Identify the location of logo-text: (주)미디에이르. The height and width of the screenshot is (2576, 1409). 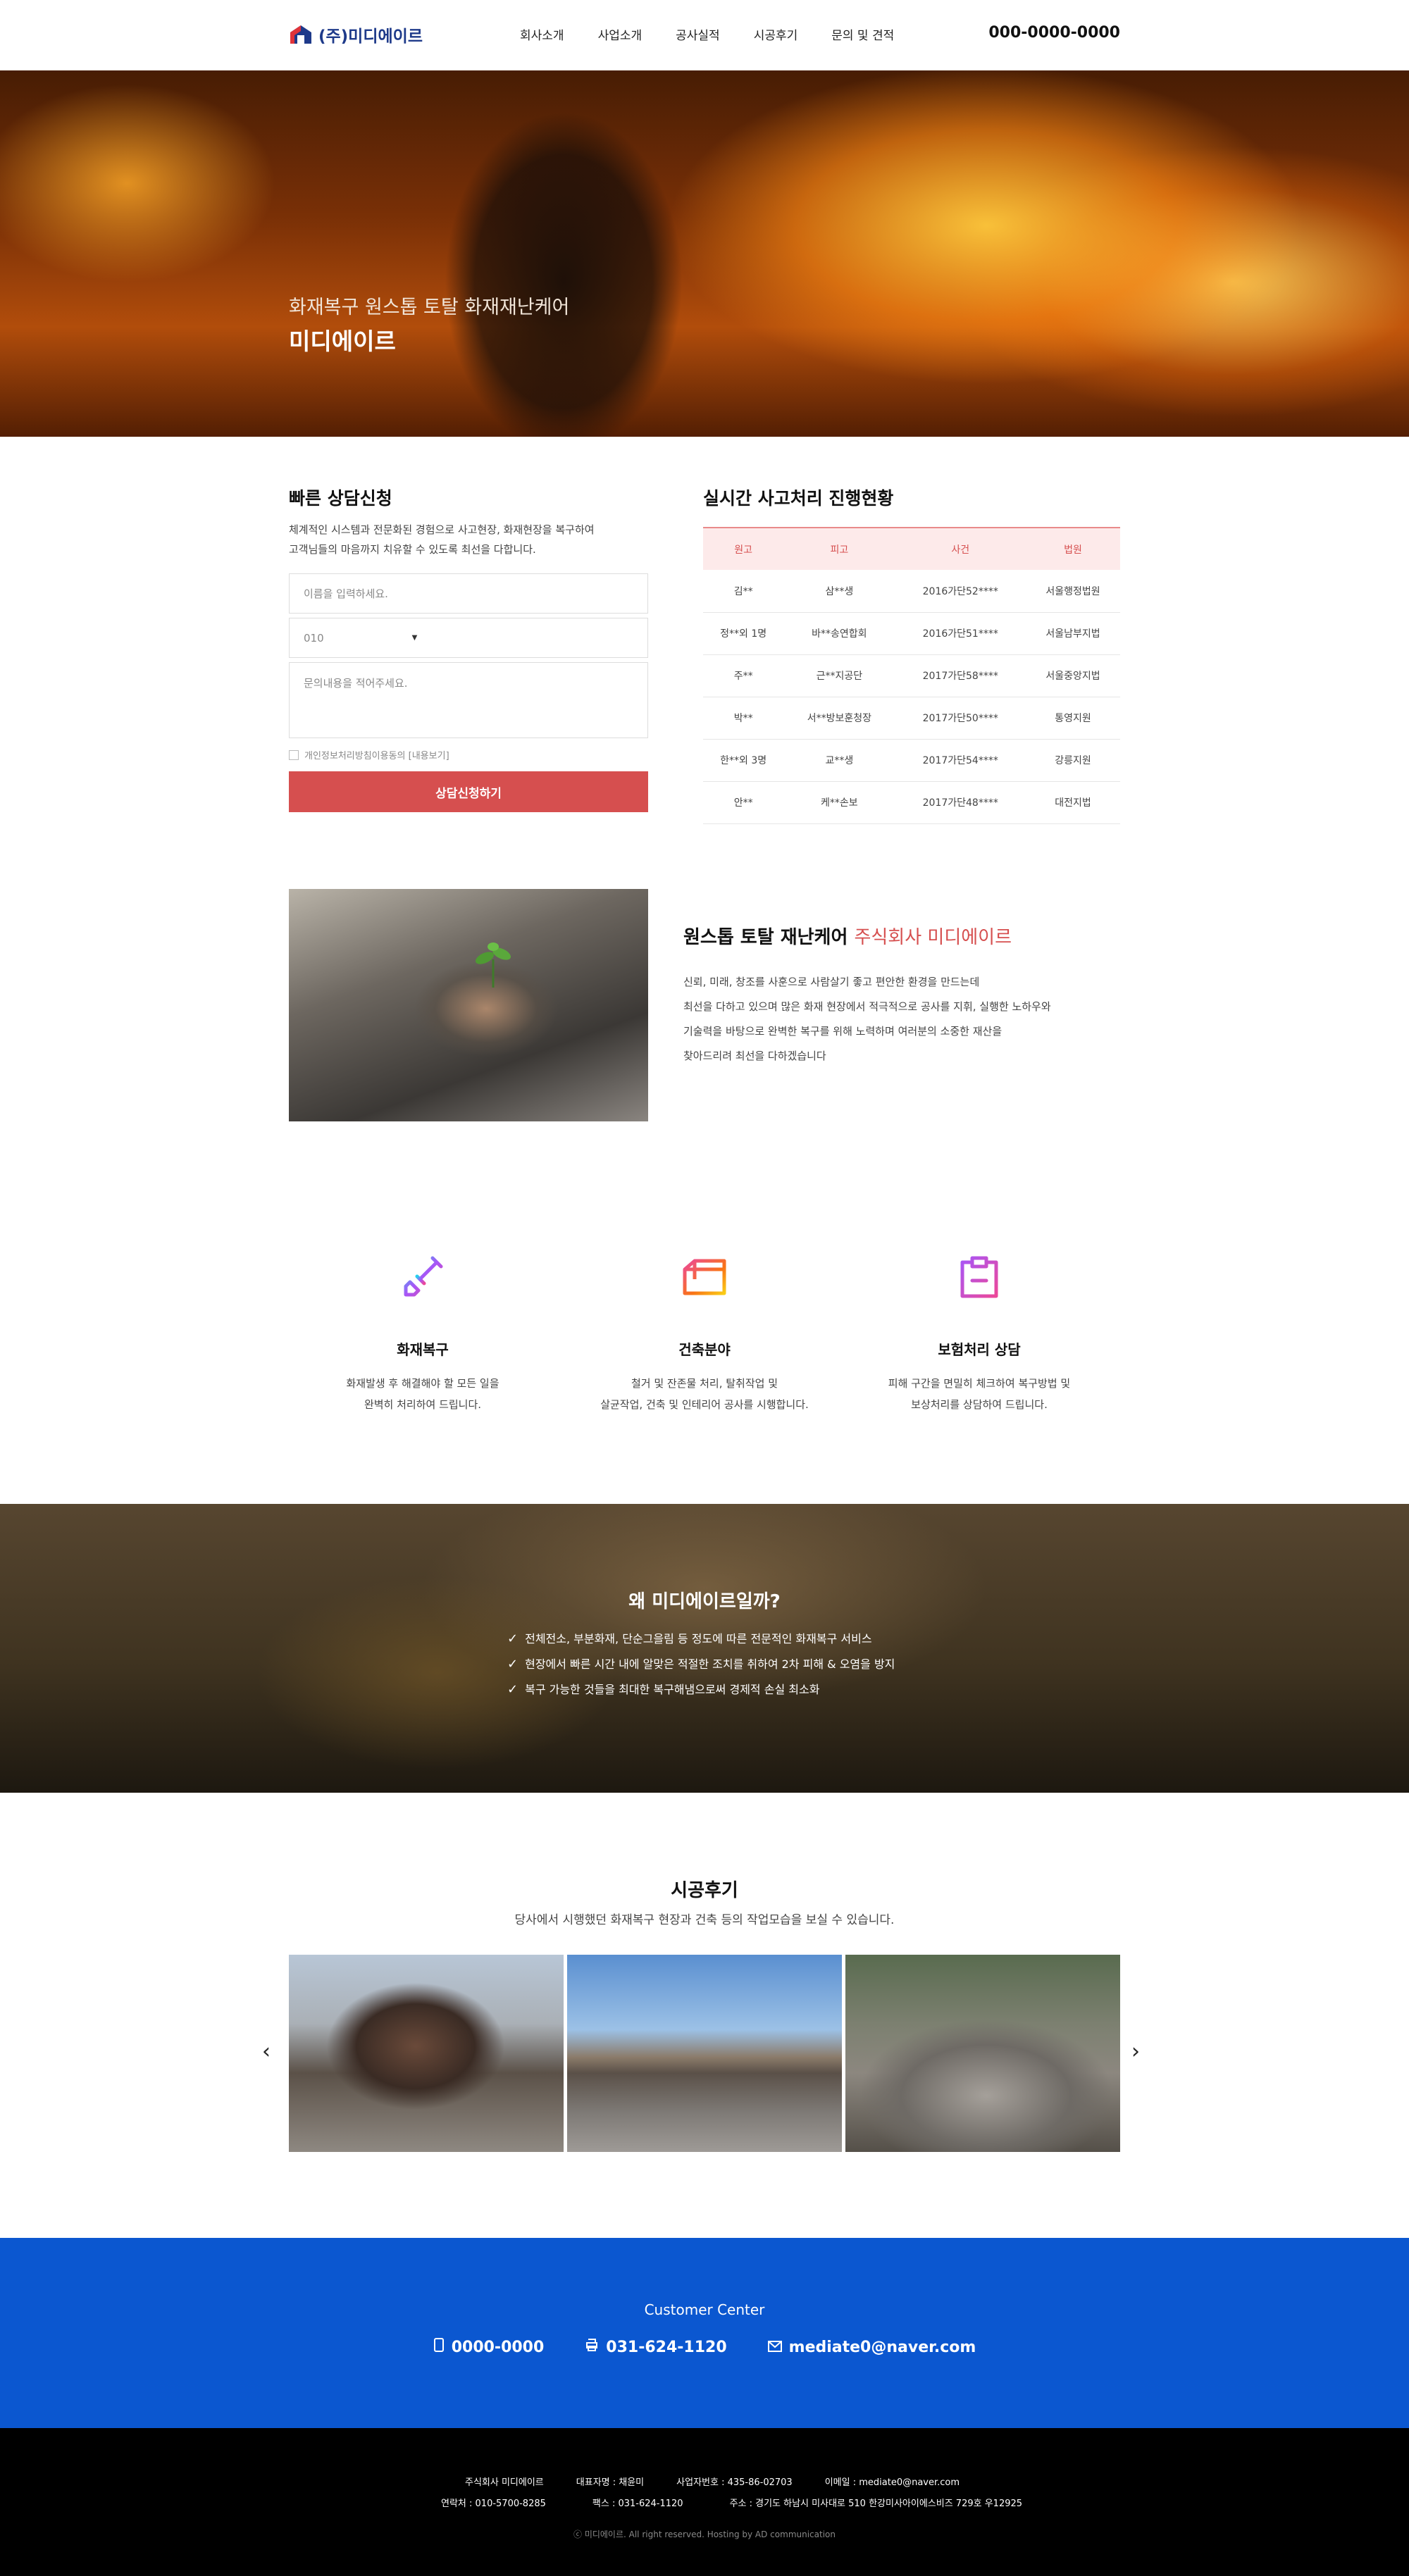
(371, 36).